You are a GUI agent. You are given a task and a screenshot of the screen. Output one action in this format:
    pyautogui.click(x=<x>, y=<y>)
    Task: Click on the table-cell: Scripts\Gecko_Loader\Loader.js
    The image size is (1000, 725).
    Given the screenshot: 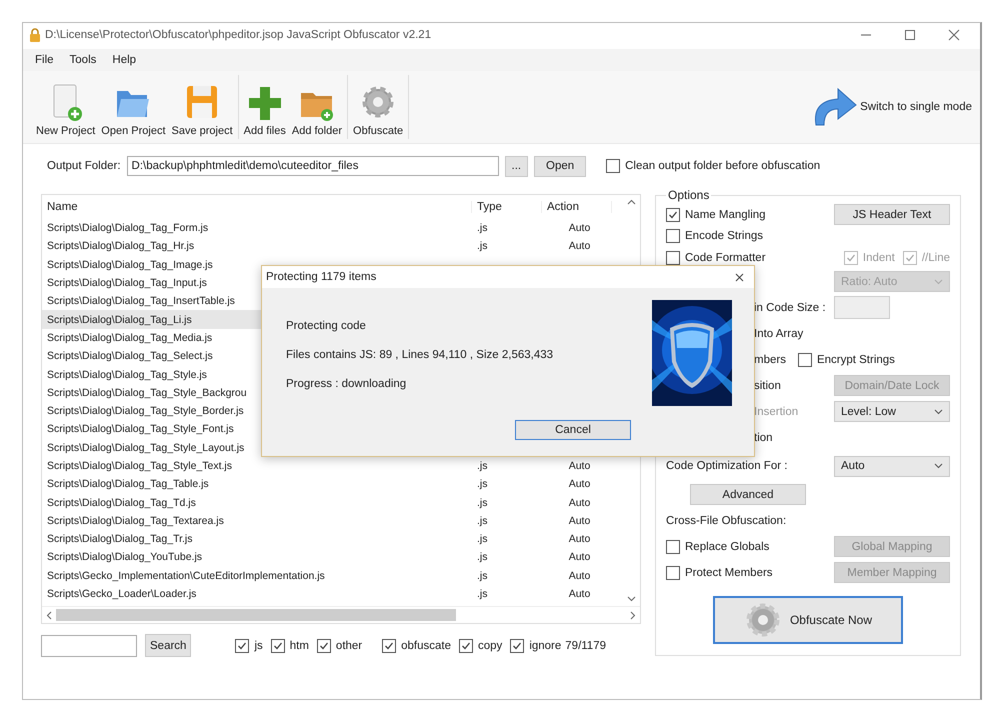 What is the action you would take?
    pyautogui.click(x=121, y=594)
    